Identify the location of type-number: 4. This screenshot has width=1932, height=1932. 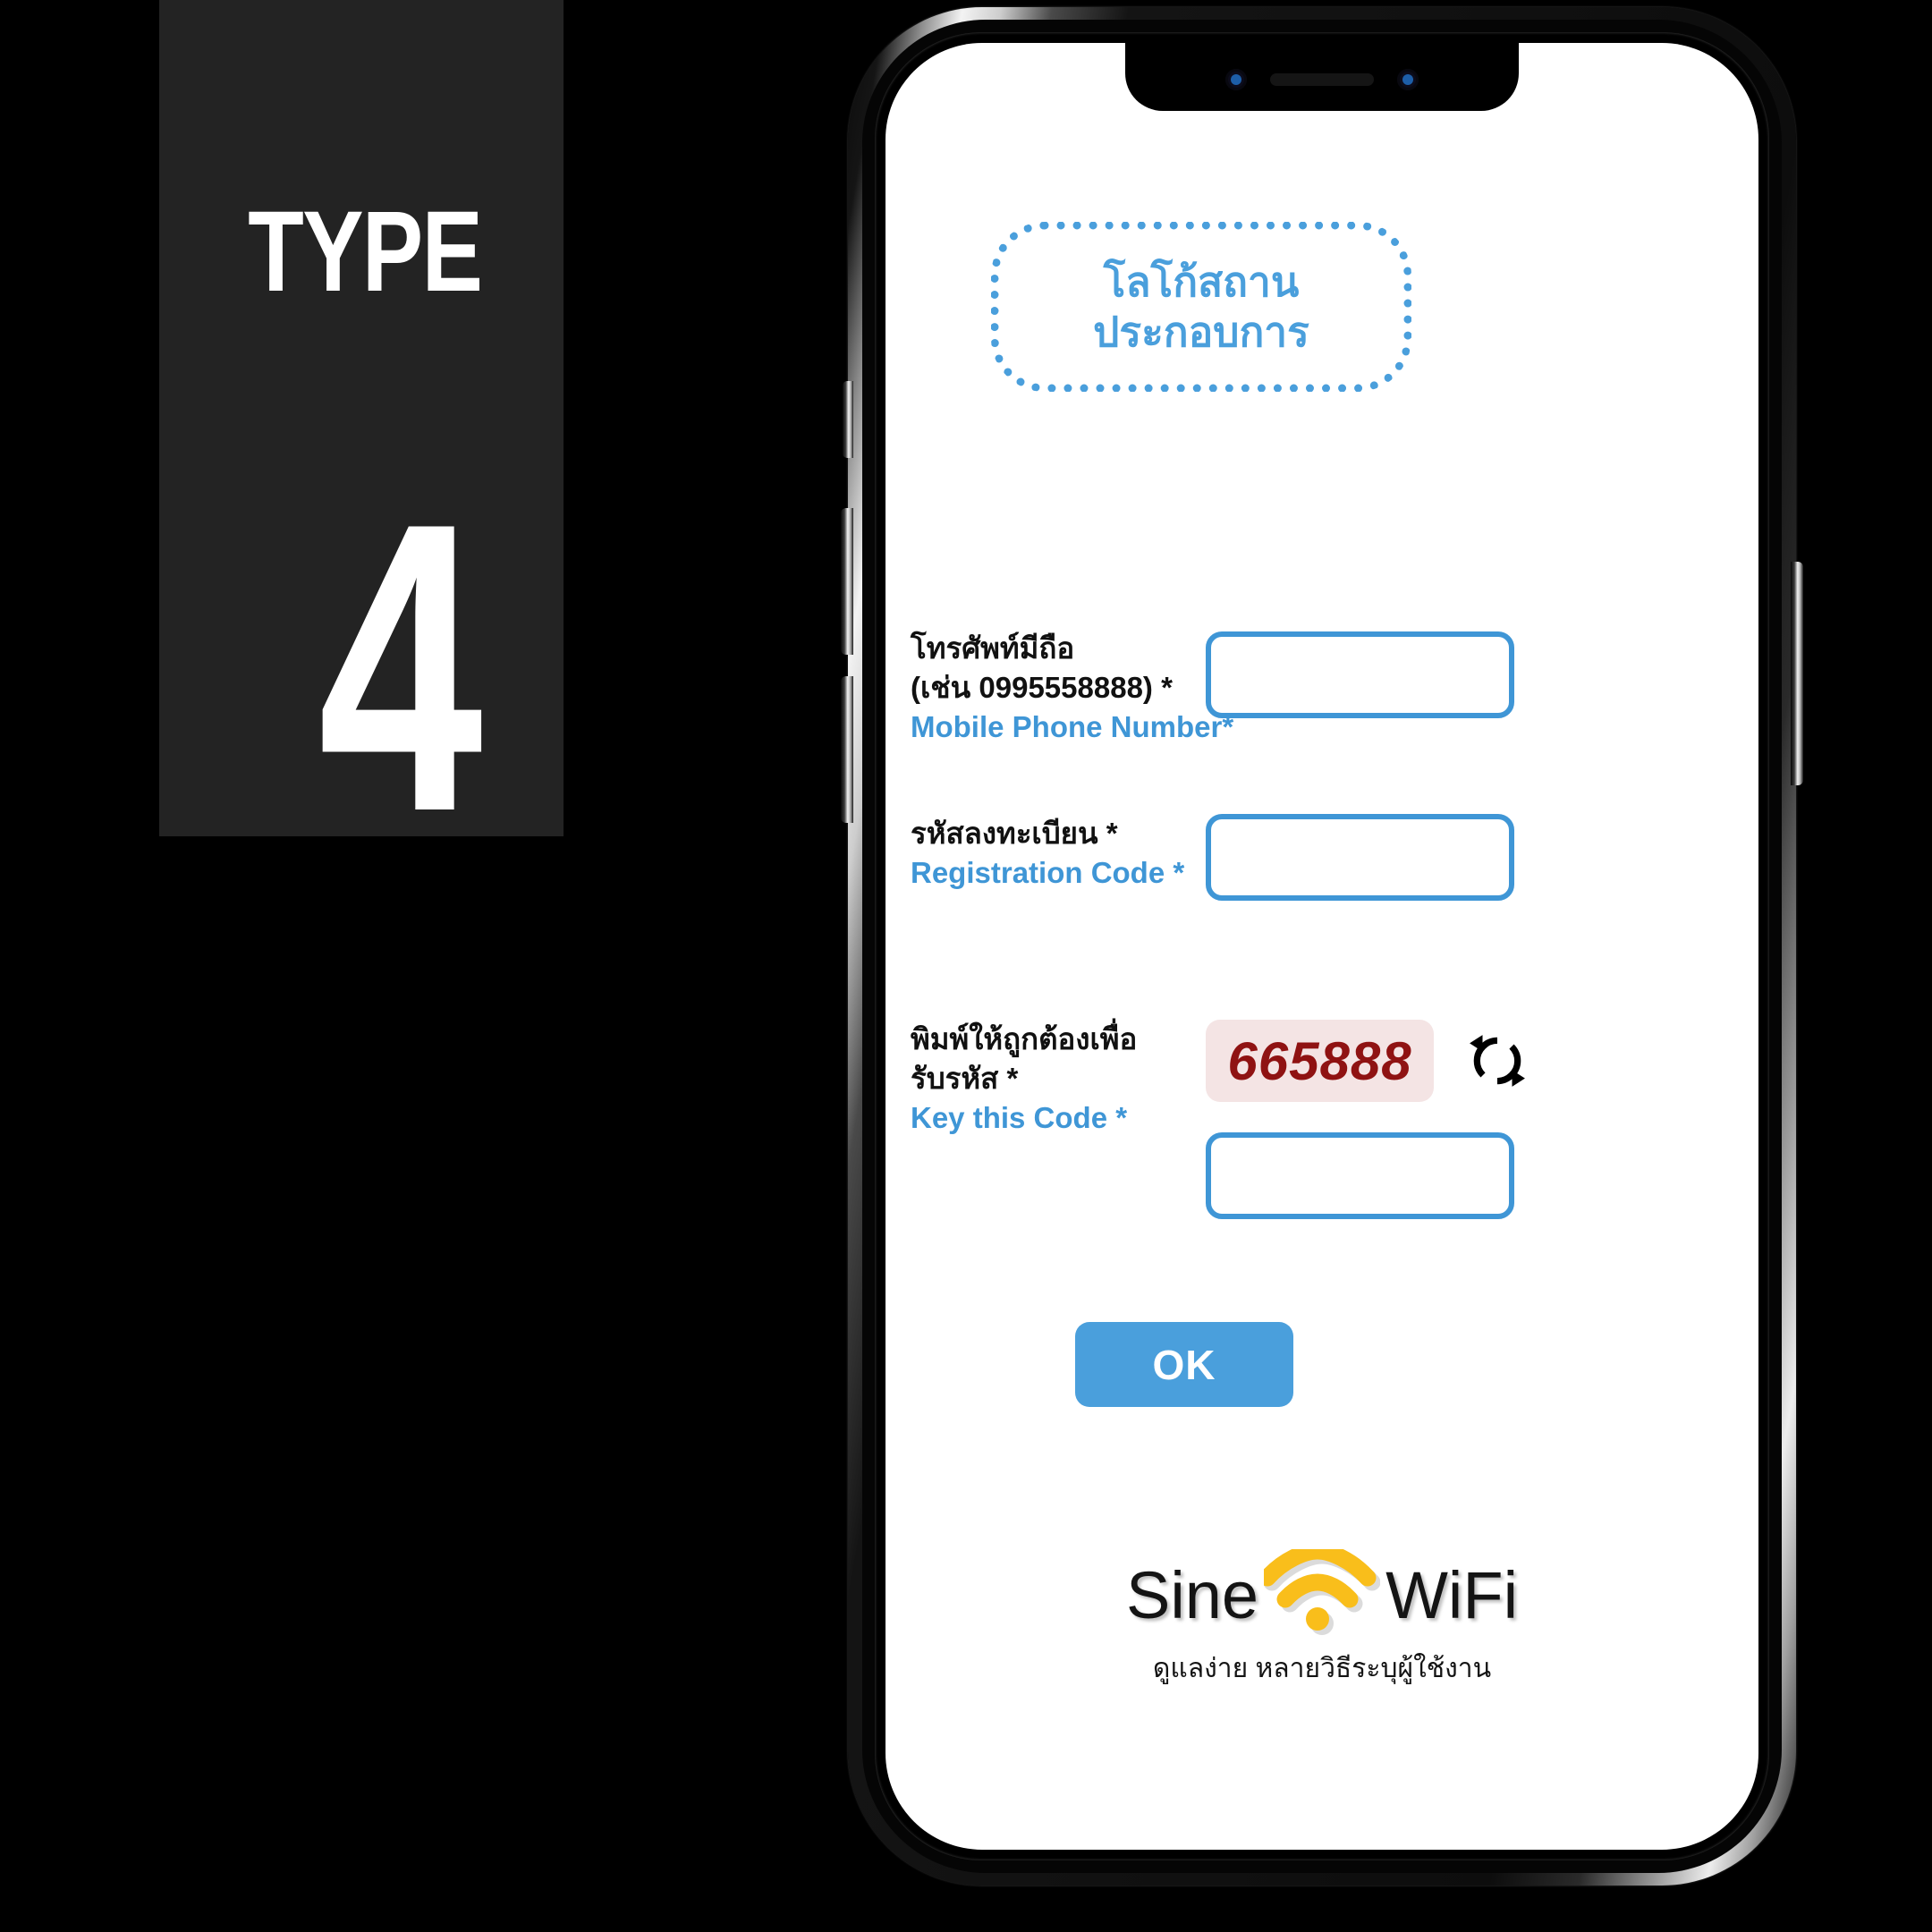
(400, 637).